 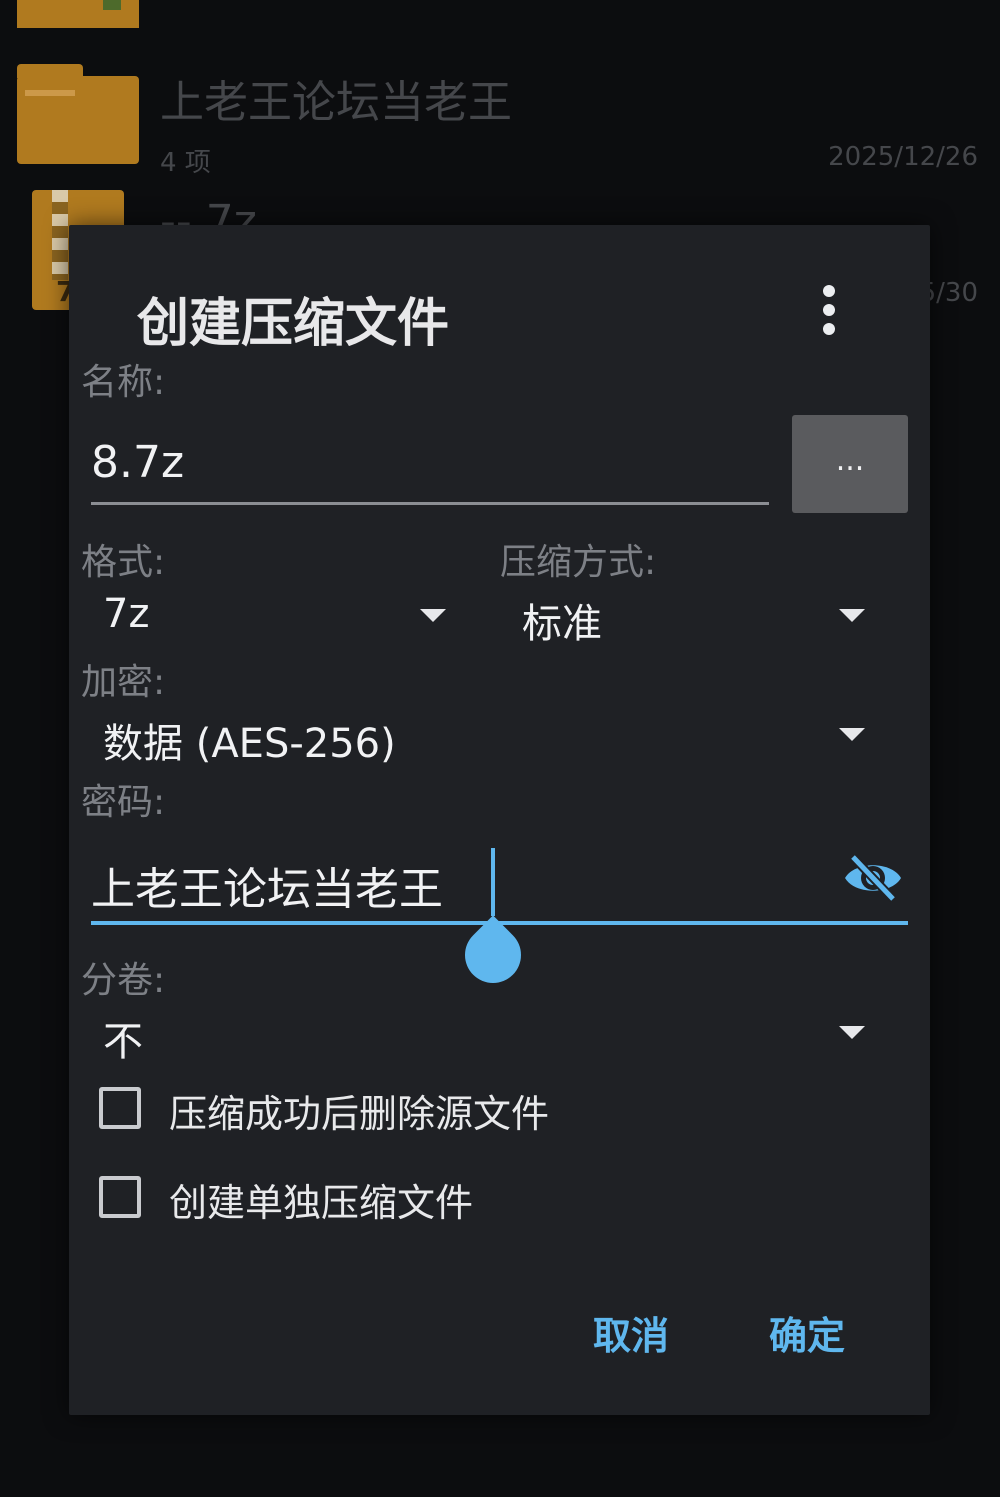 What do you see at coordinates (493, 955) in the screenshot?
I see `cursor-handle` at bounding box center [493, 955].